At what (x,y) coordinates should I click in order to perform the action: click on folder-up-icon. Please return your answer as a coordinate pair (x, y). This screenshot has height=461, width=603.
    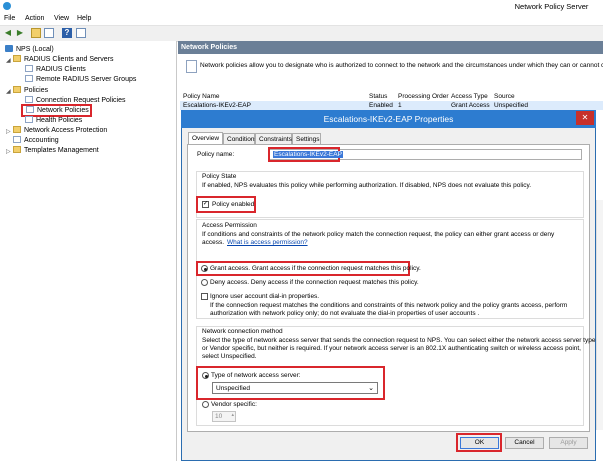
    Looking at the image, I should click on (36, 33).